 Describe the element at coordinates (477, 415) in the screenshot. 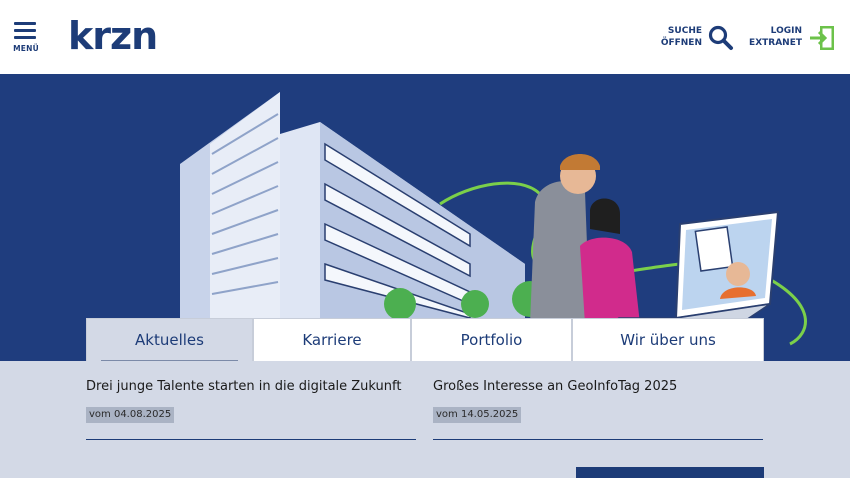

I see `news-date: vom 14.05.2025` at that location.